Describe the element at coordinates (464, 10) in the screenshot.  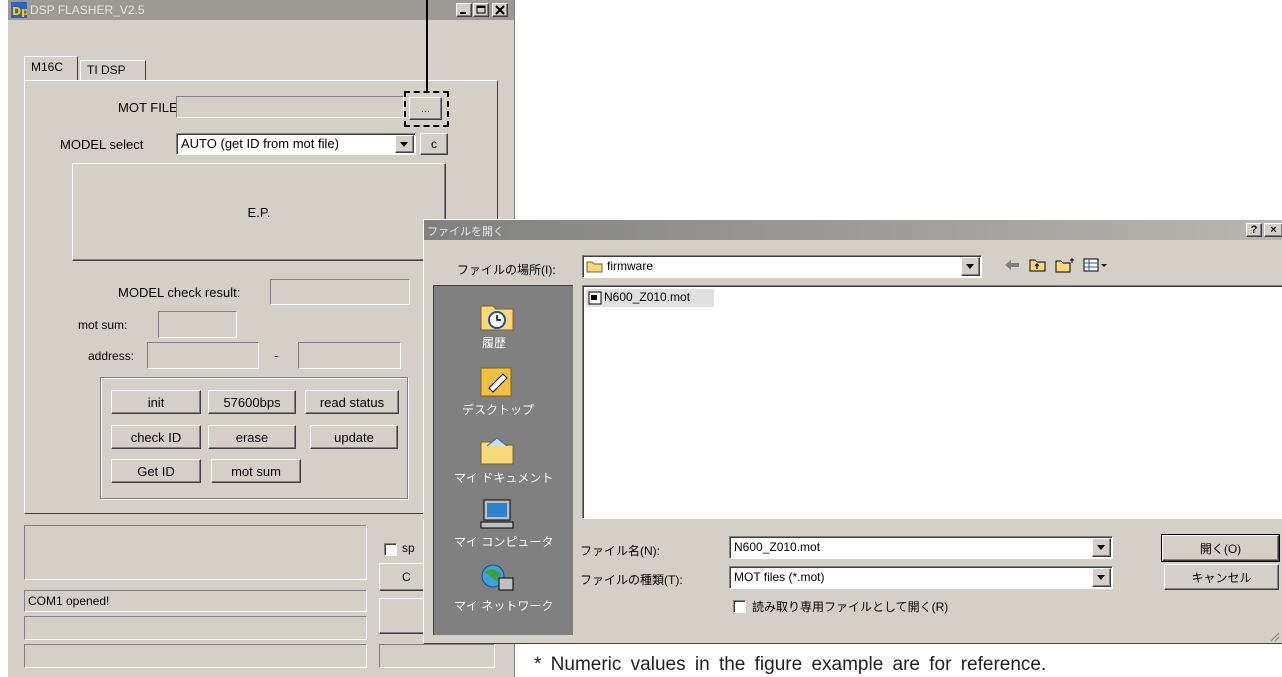
I see `minimize-button` at that location.